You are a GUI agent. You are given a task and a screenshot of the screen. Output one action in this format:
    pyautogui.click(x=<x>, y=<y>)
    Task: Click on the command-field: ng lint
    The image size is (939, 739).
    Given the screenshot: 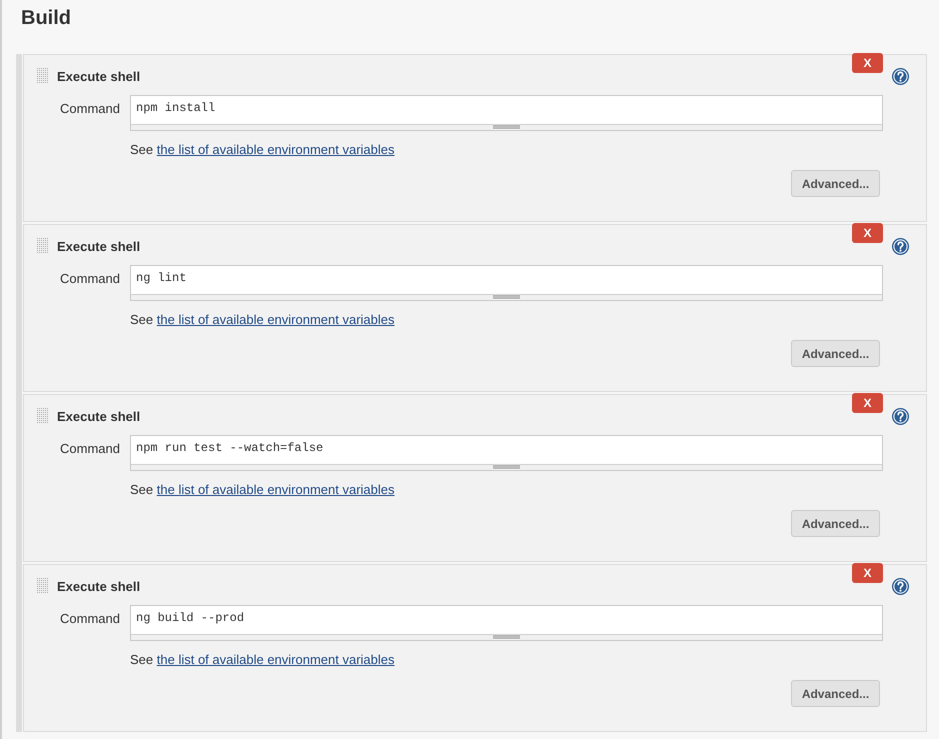 What is the action you would take?
    pyautogui.click(x=506, y=283)
    